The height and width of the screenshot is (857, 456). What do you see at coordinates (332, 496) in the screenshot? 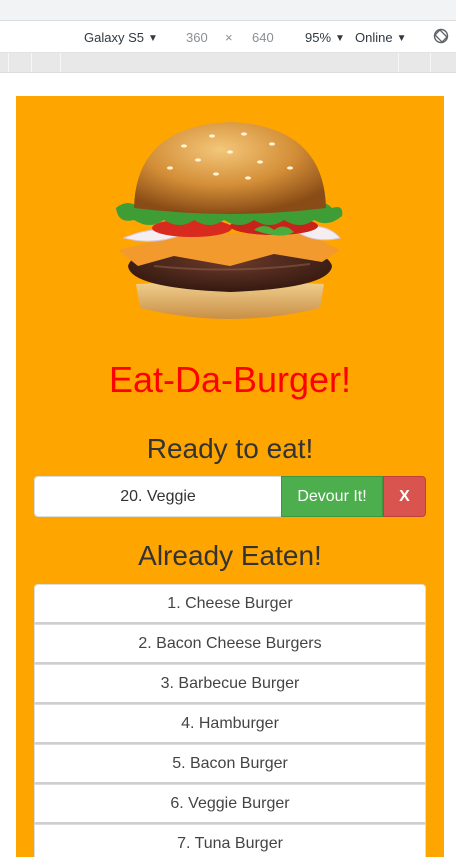
I see `devour-button: Devour It!` at bounding box center [332, 496].